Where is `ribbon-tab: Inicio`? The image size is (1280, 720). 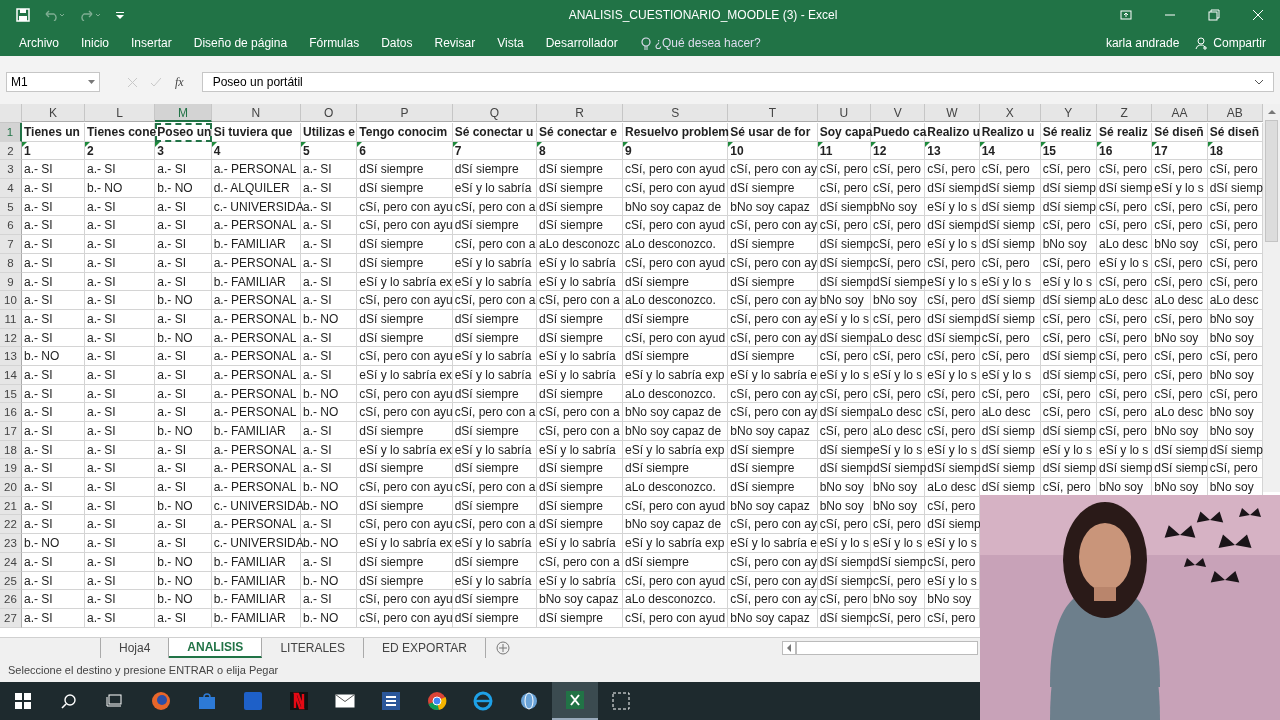
ribbon-tab: Inicio is located at coordinates (95, 43).